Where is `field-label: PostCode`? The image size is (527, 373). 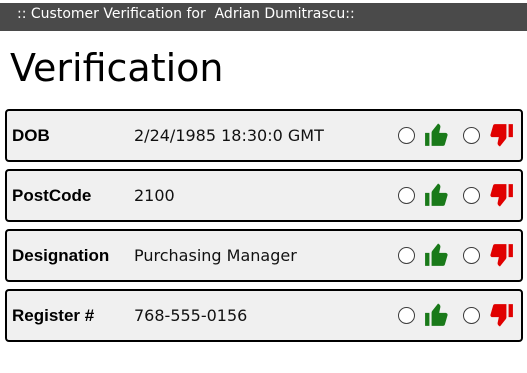 field-label: PostCode is located at coordinates (52, 195).